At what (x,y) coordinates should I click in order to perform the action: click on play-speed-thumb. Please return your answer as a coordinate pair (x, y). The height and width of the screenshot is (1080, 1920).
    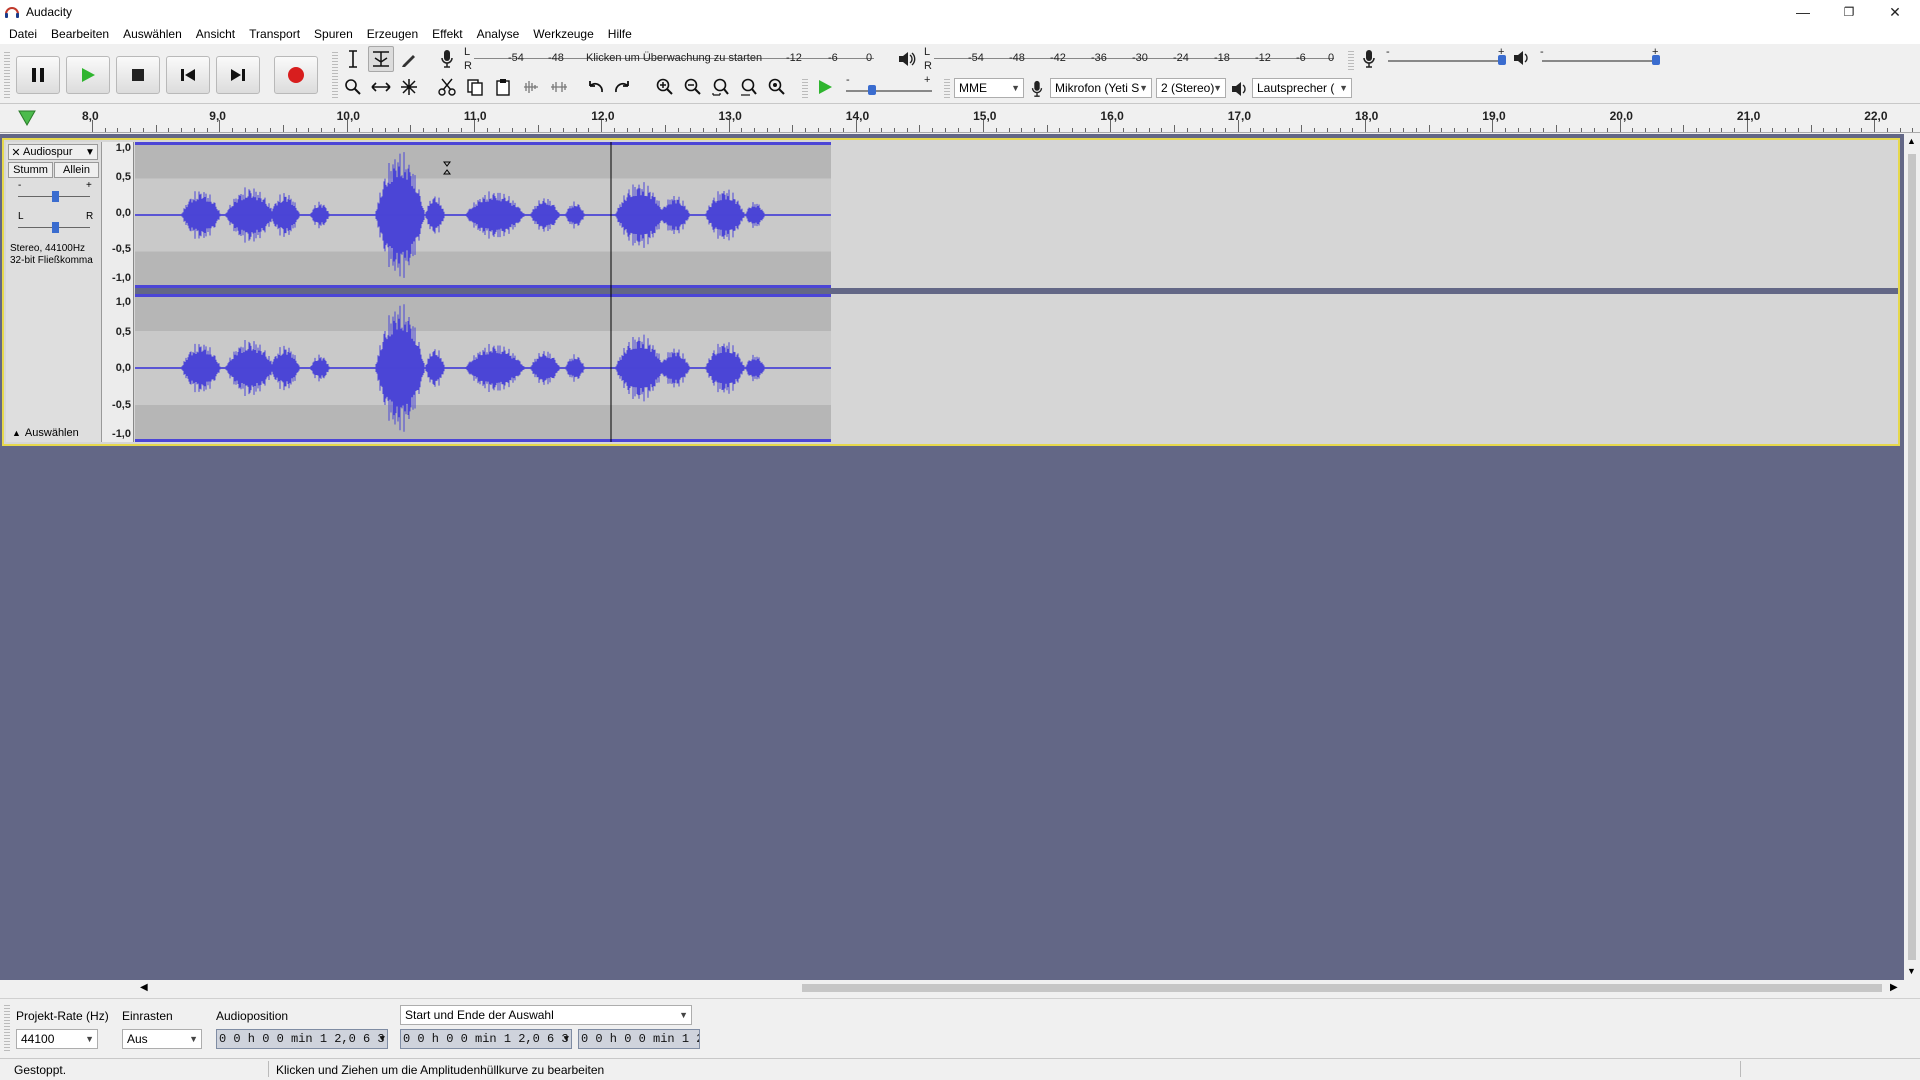
    Looking at the image, I should click on (872, 90).